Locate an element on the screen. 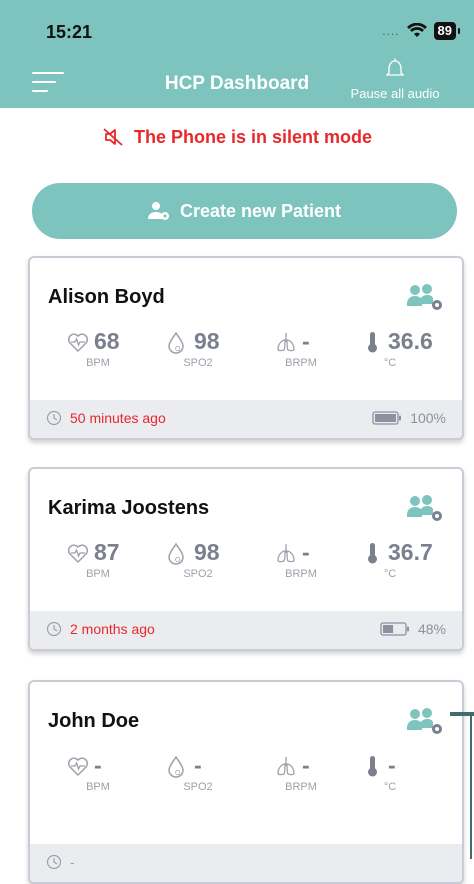  last-seen-text: 2 months ago is located at coordinates (112, 629).